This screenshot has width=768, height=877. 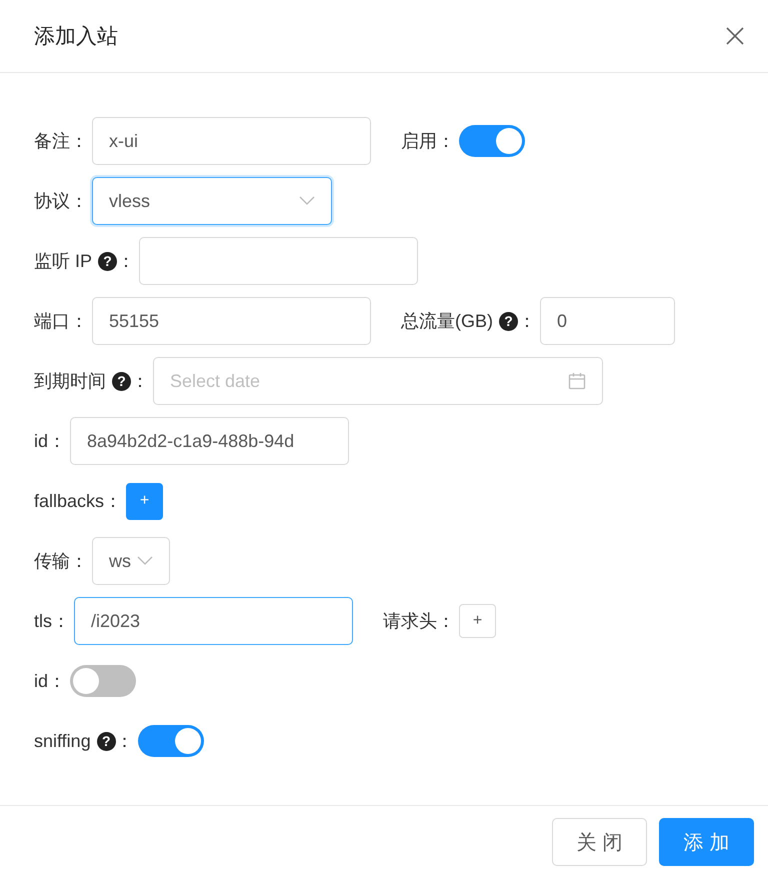 I want to click on field-label: 备注, so click(x=52, y=141).